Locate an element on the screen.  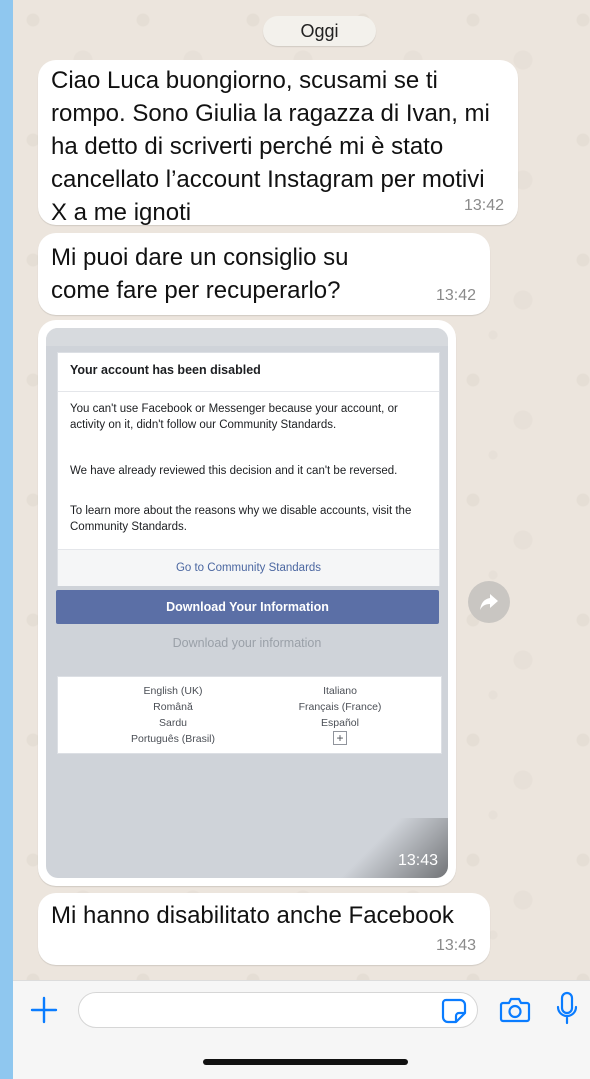
message-composer is located at coordinates (301, 1029).